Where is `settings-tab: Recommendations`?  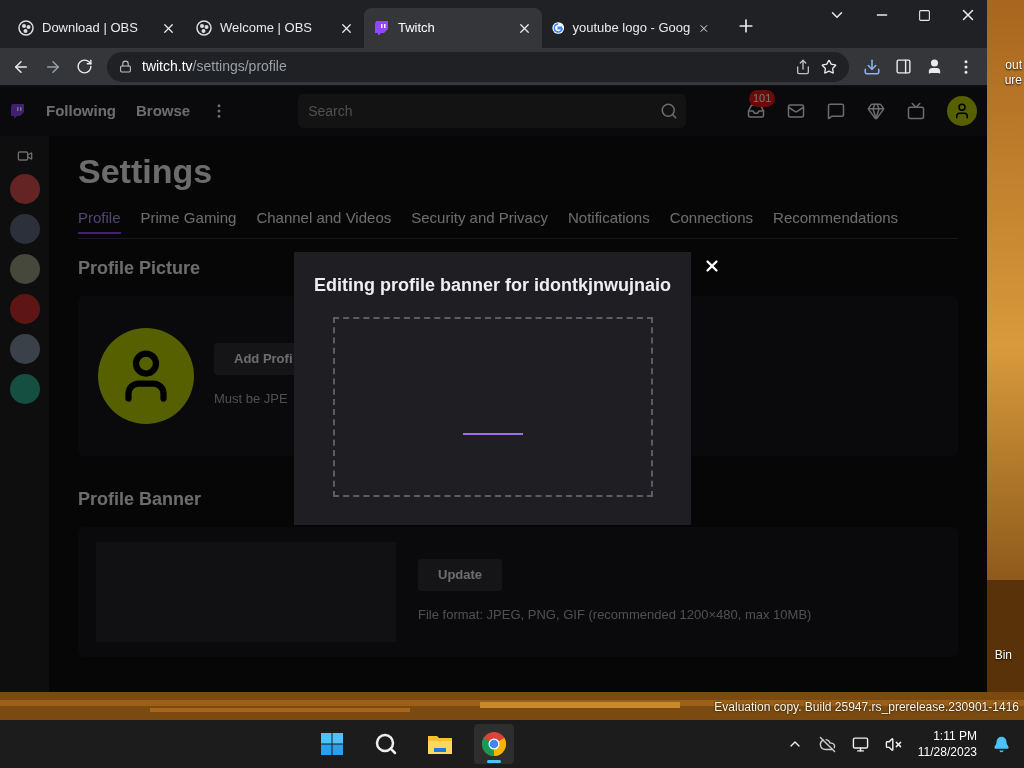 settings-tab: Recommendations is located at coordinates (836, 220).